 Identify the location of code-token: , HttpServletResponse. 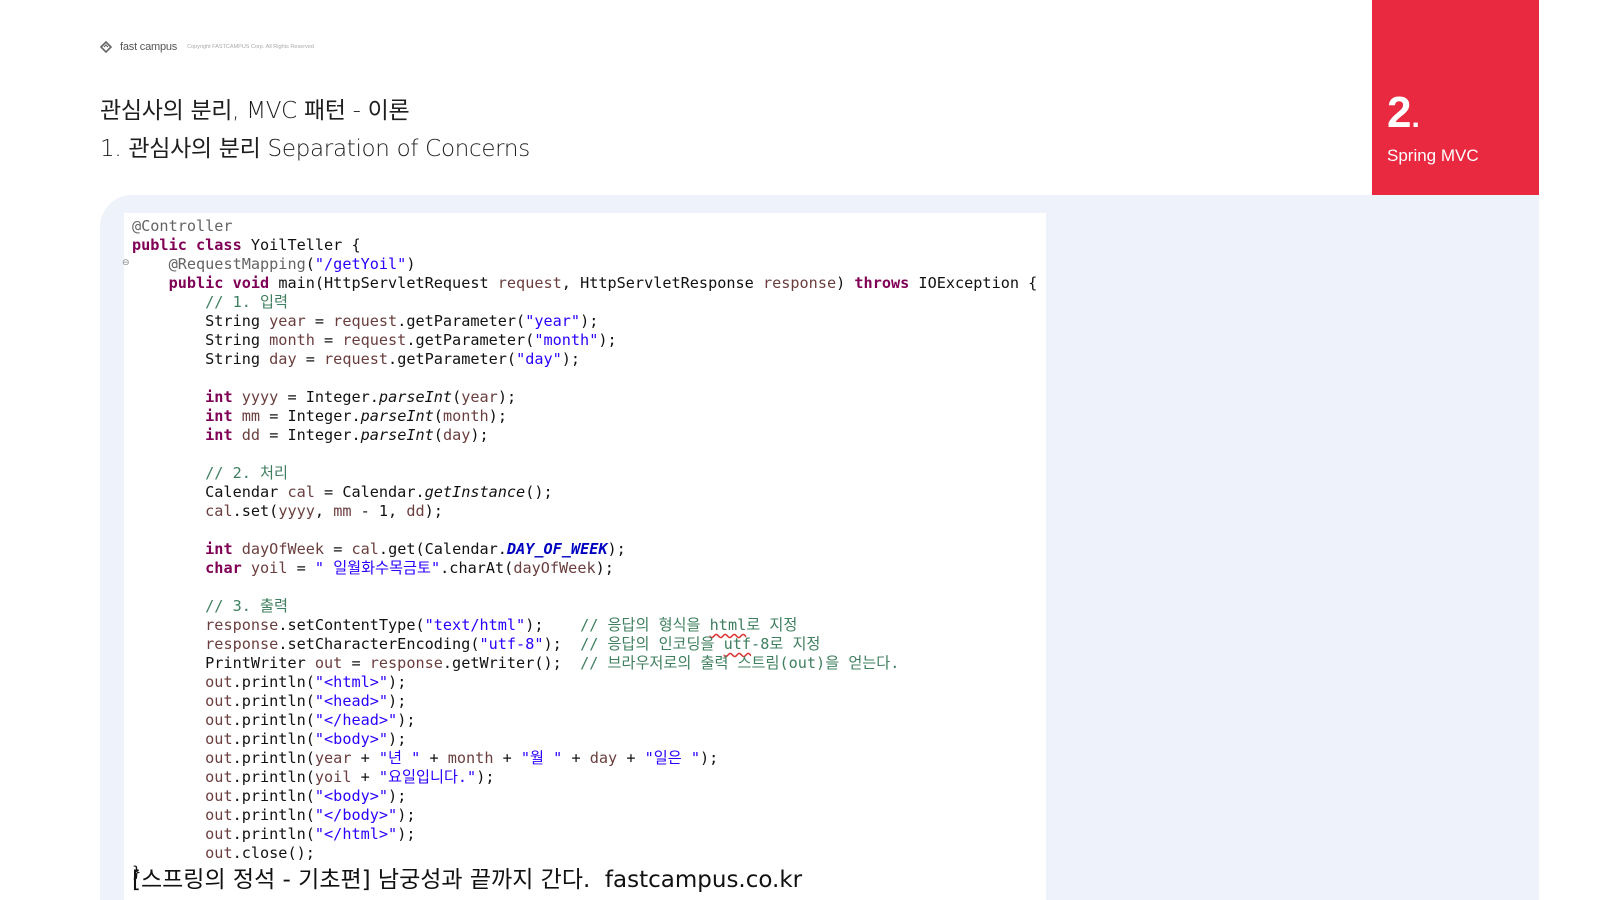
(662, 283).